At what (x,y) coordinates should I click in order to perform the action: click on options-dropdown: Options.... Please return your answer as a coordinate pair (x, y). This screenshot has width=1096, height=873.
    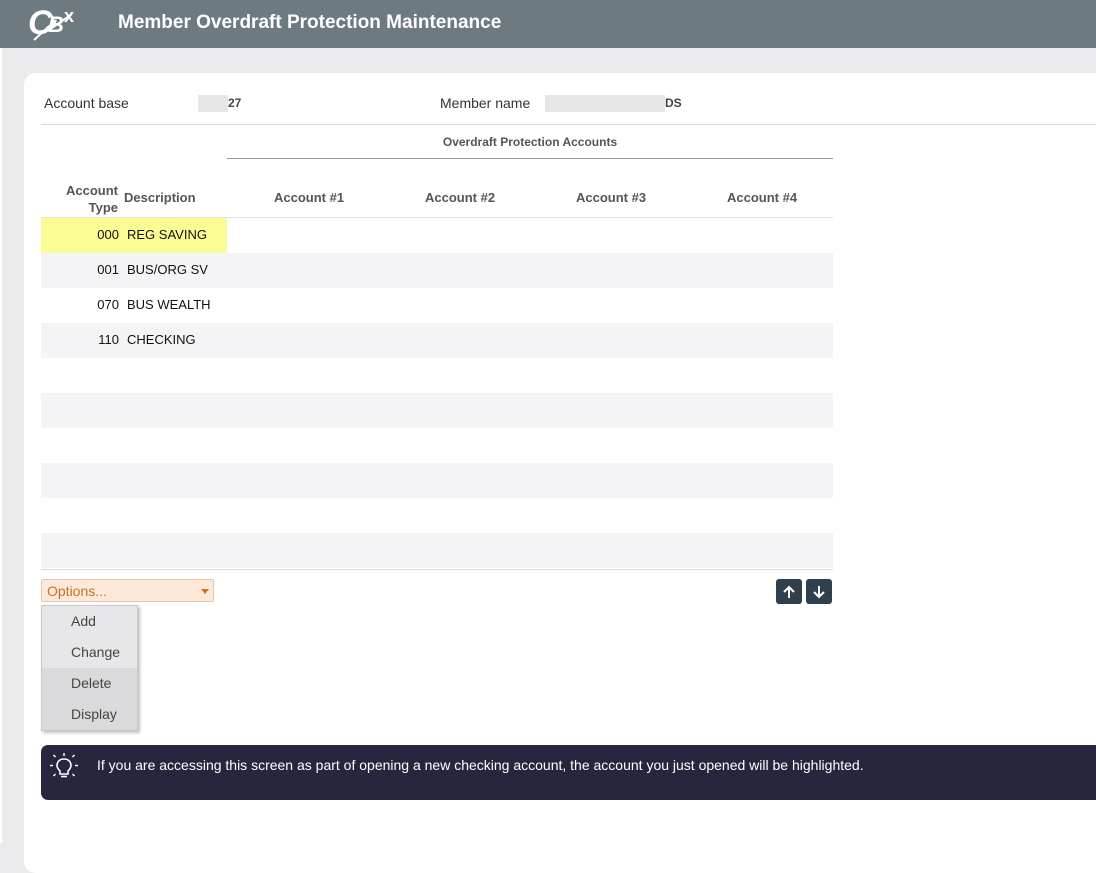
    Looking at the image, I should click on (127, 590).